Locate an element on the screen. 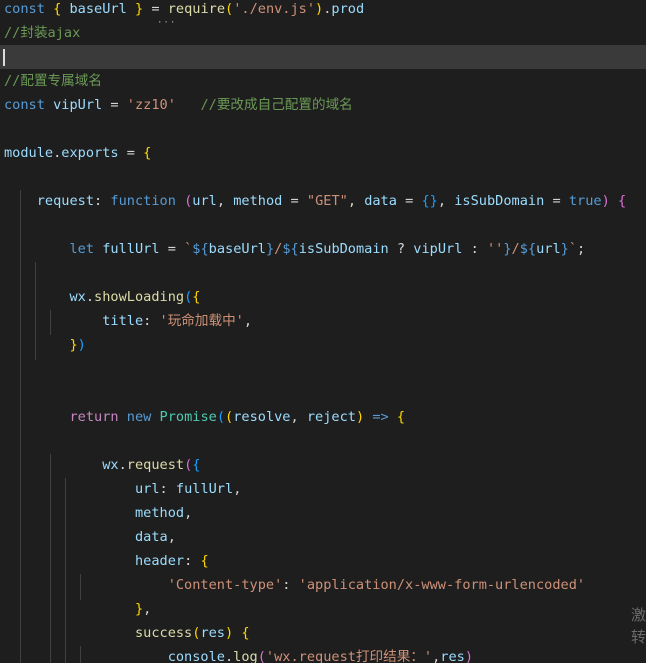 The image size is (646, 663). code-token: //封装ajax is located at coordinates (42, 33).